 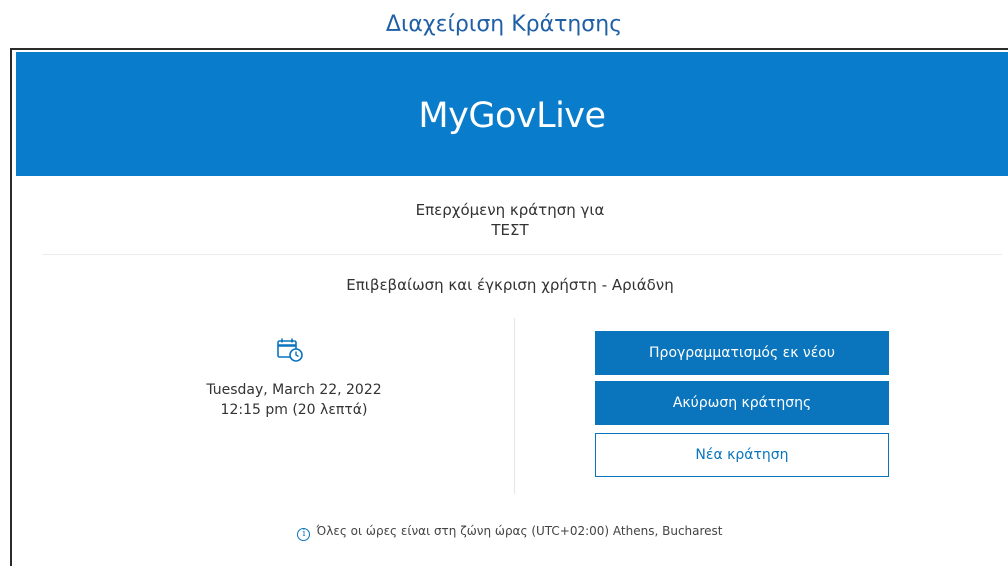 What do you see at coordinates (742, 353) in the screenshot?
I see `reschedule-button: Προγραμματισμός εκ νέου` at bounding box center [742, 353].